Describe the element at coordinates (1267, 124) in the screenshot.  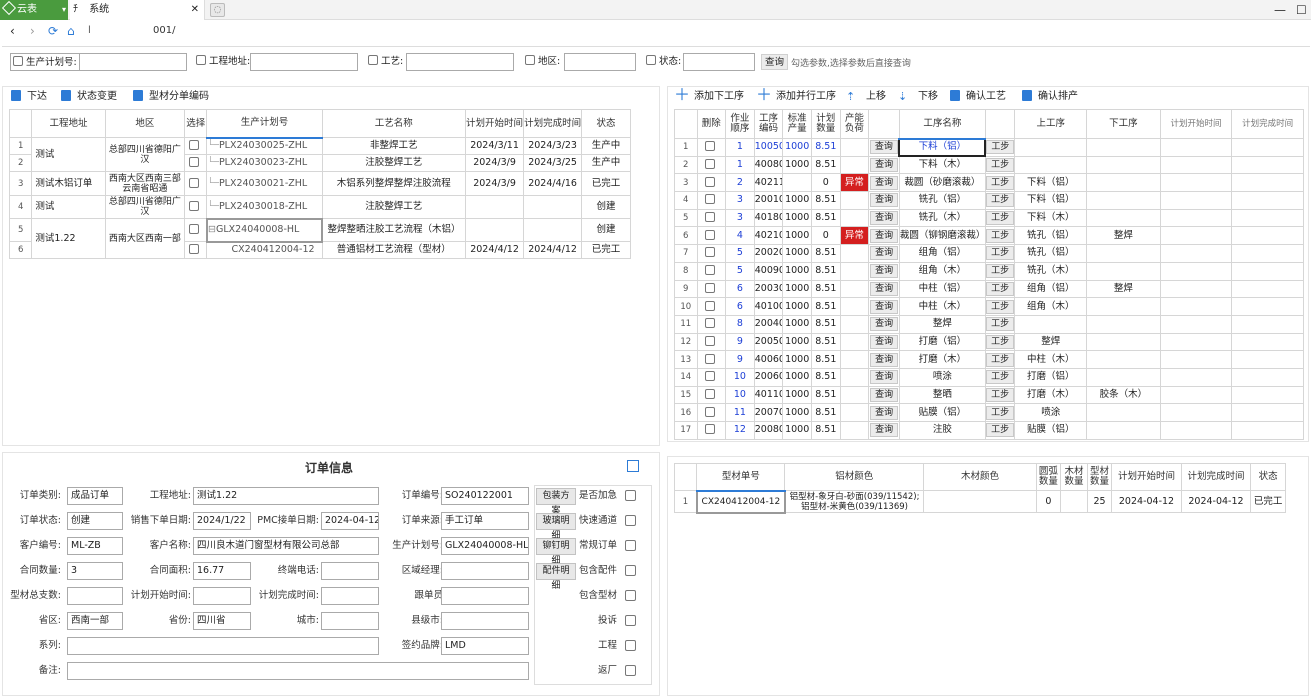
I see `col-plan-end: 计划完成时间` at that location.